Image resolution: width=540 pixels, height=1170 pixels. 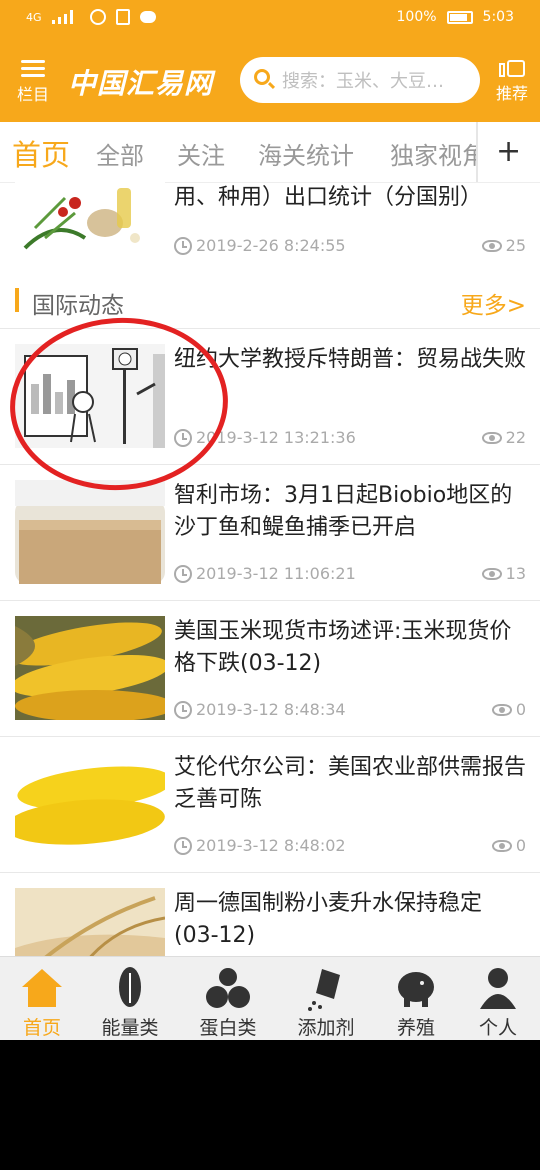 I want to click on article-views: 25, so click(x=503, y=245).